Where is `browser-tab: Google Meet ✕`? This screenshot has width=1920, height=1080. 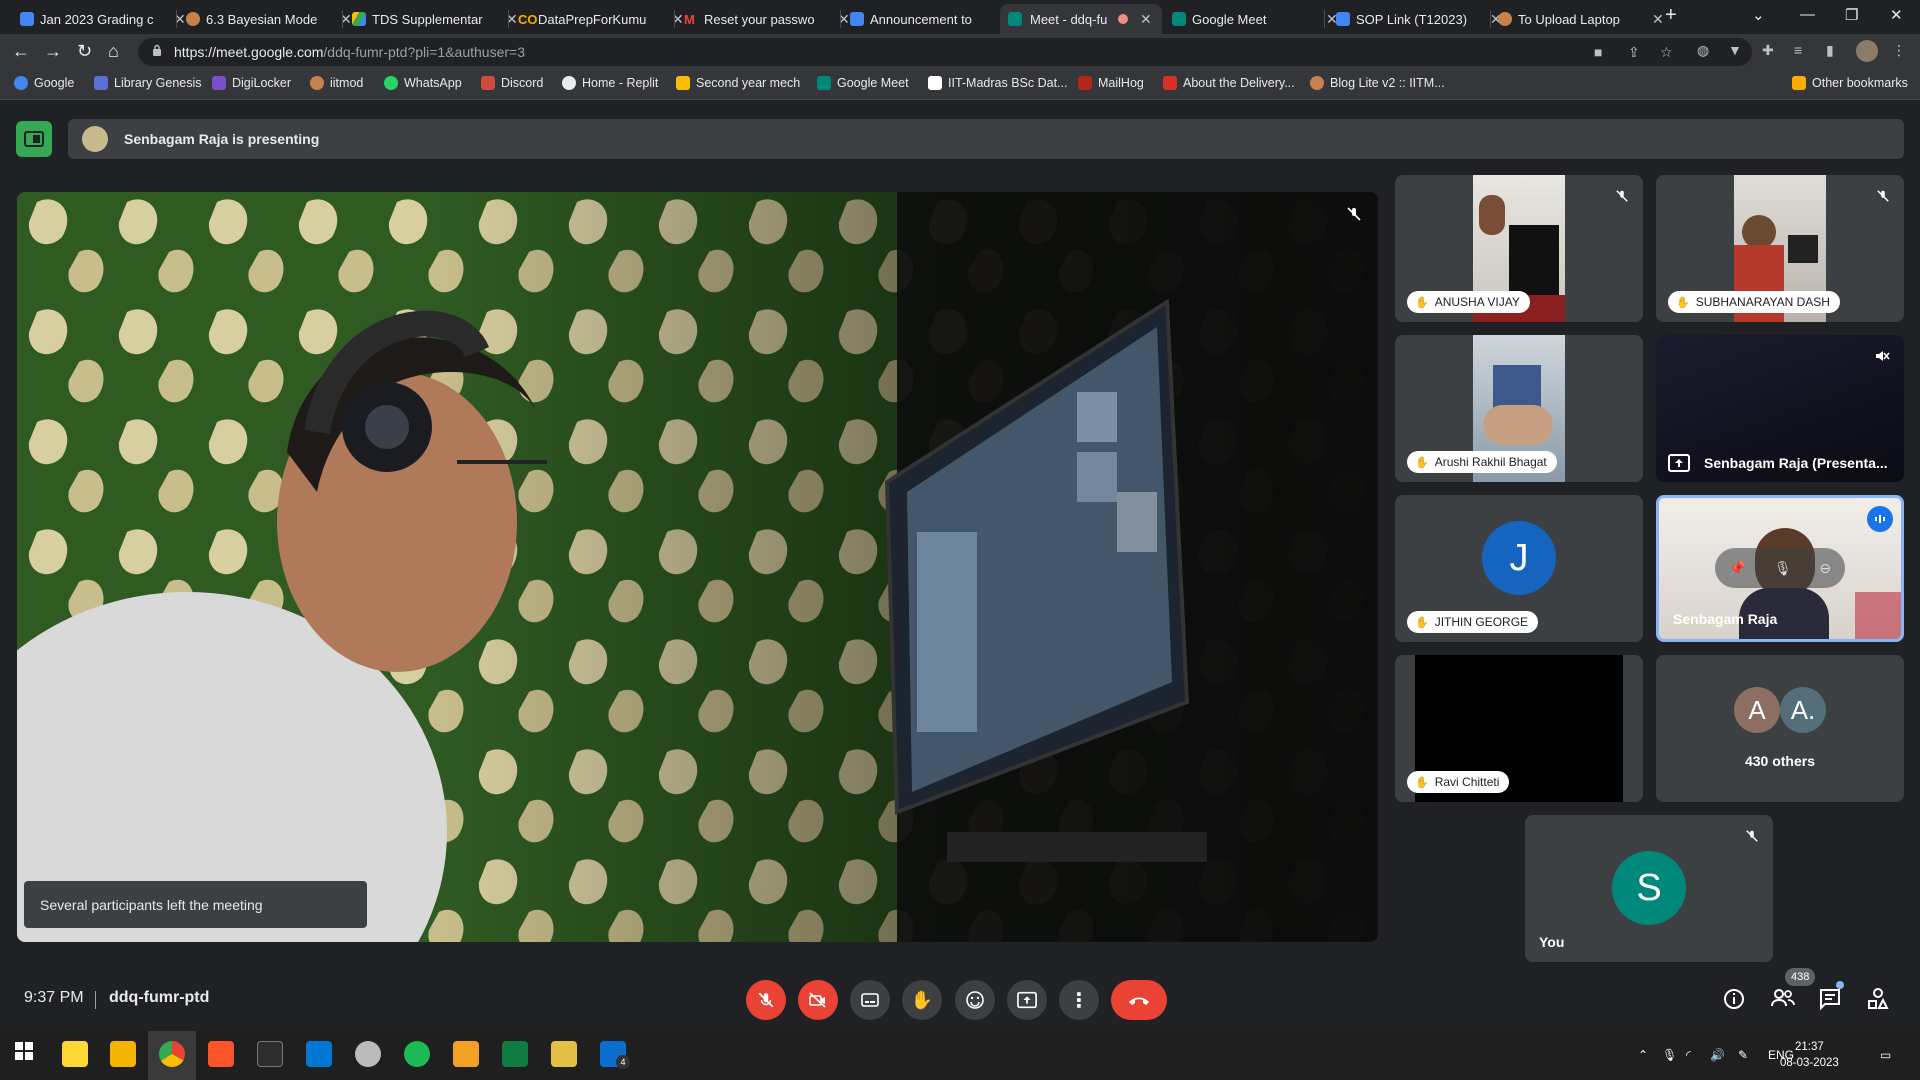 browser-tab: Google Meet ✕ is located at coordinates (1259, 19).